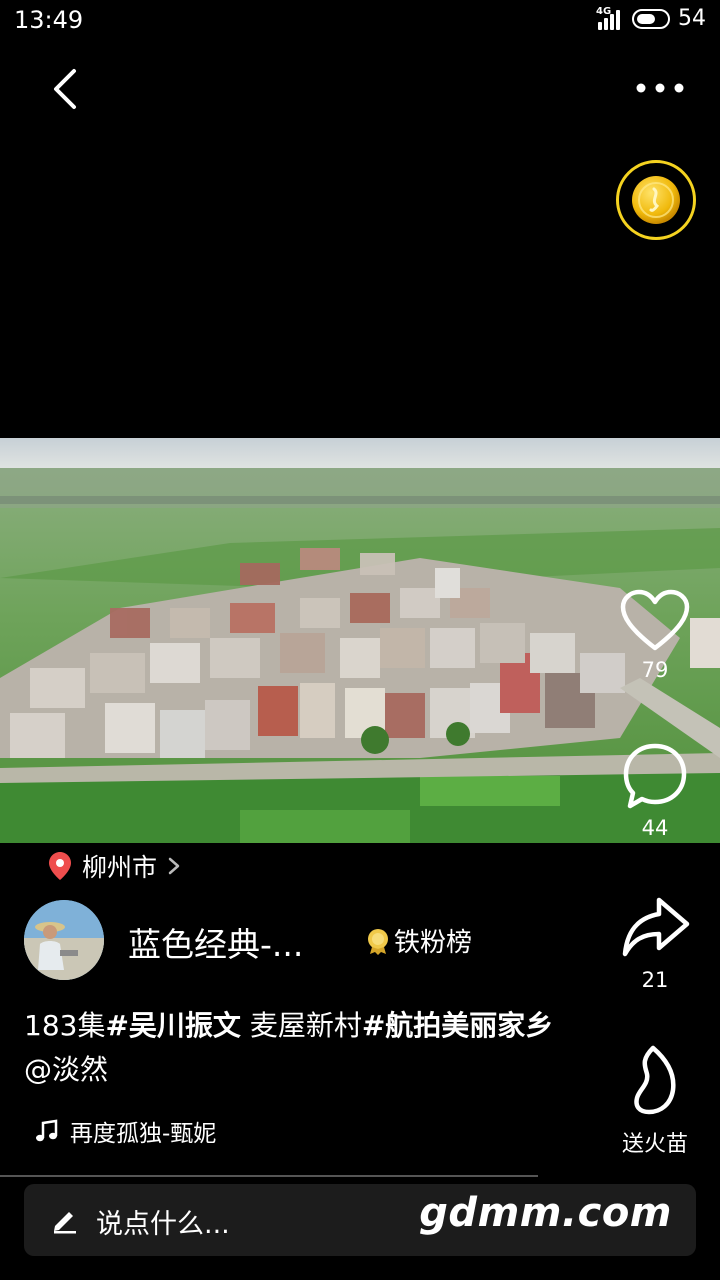 This screenshot has width=720, height=1280. I want to click on avatar-image, so click(64, 940).